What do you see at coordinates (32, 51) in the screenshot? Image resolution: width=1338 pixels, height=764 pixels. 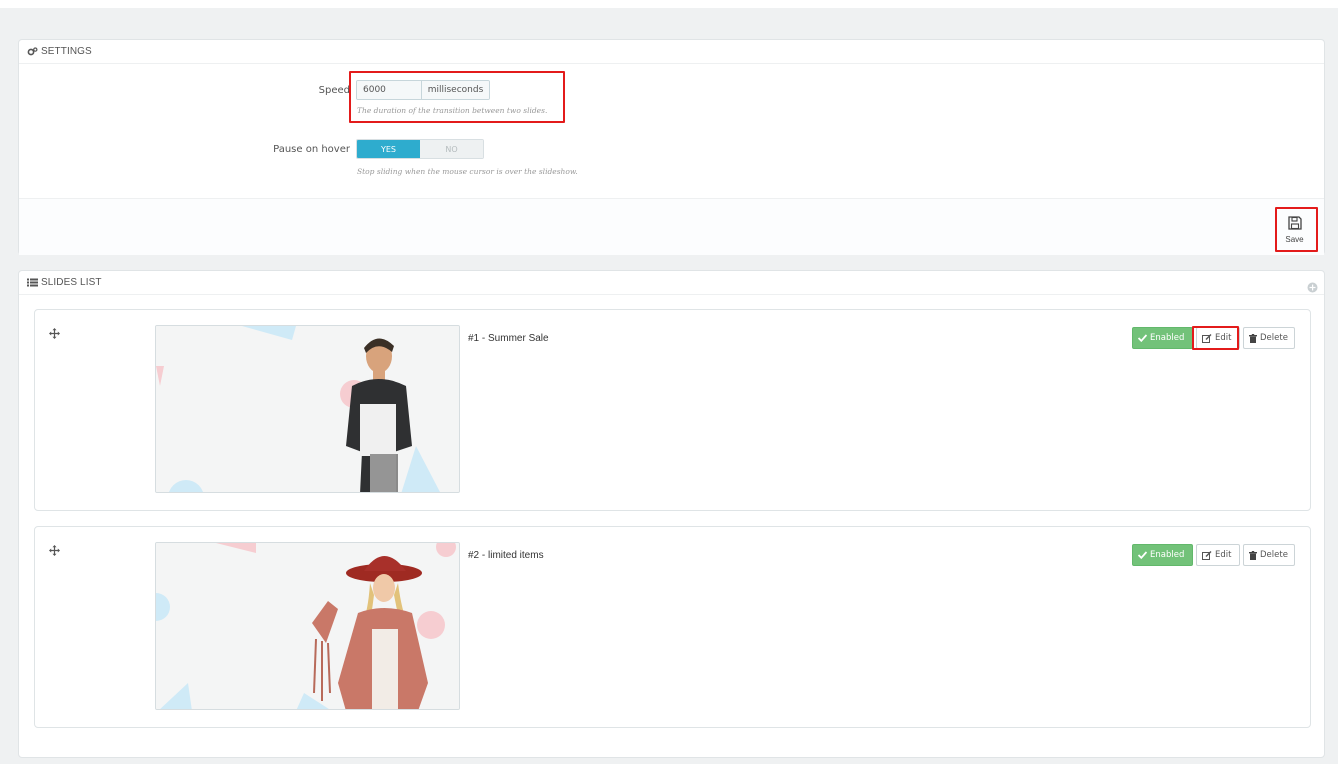 I see `cogs-icon` at bounding box center [32, 51].